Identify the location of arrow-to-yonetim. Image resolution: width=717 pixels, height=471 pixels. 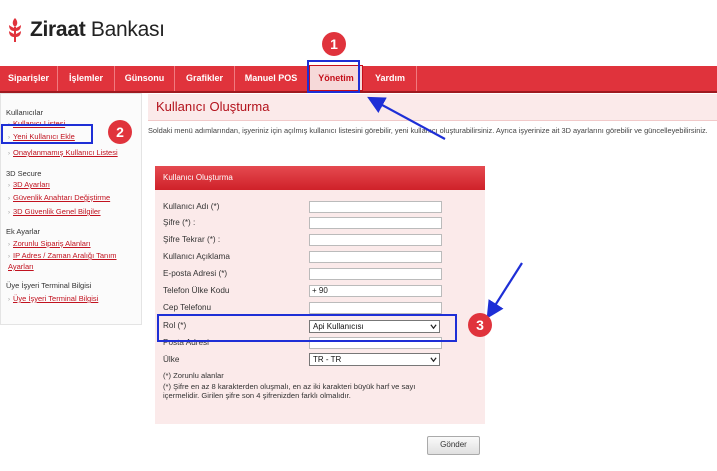
(406, 118).